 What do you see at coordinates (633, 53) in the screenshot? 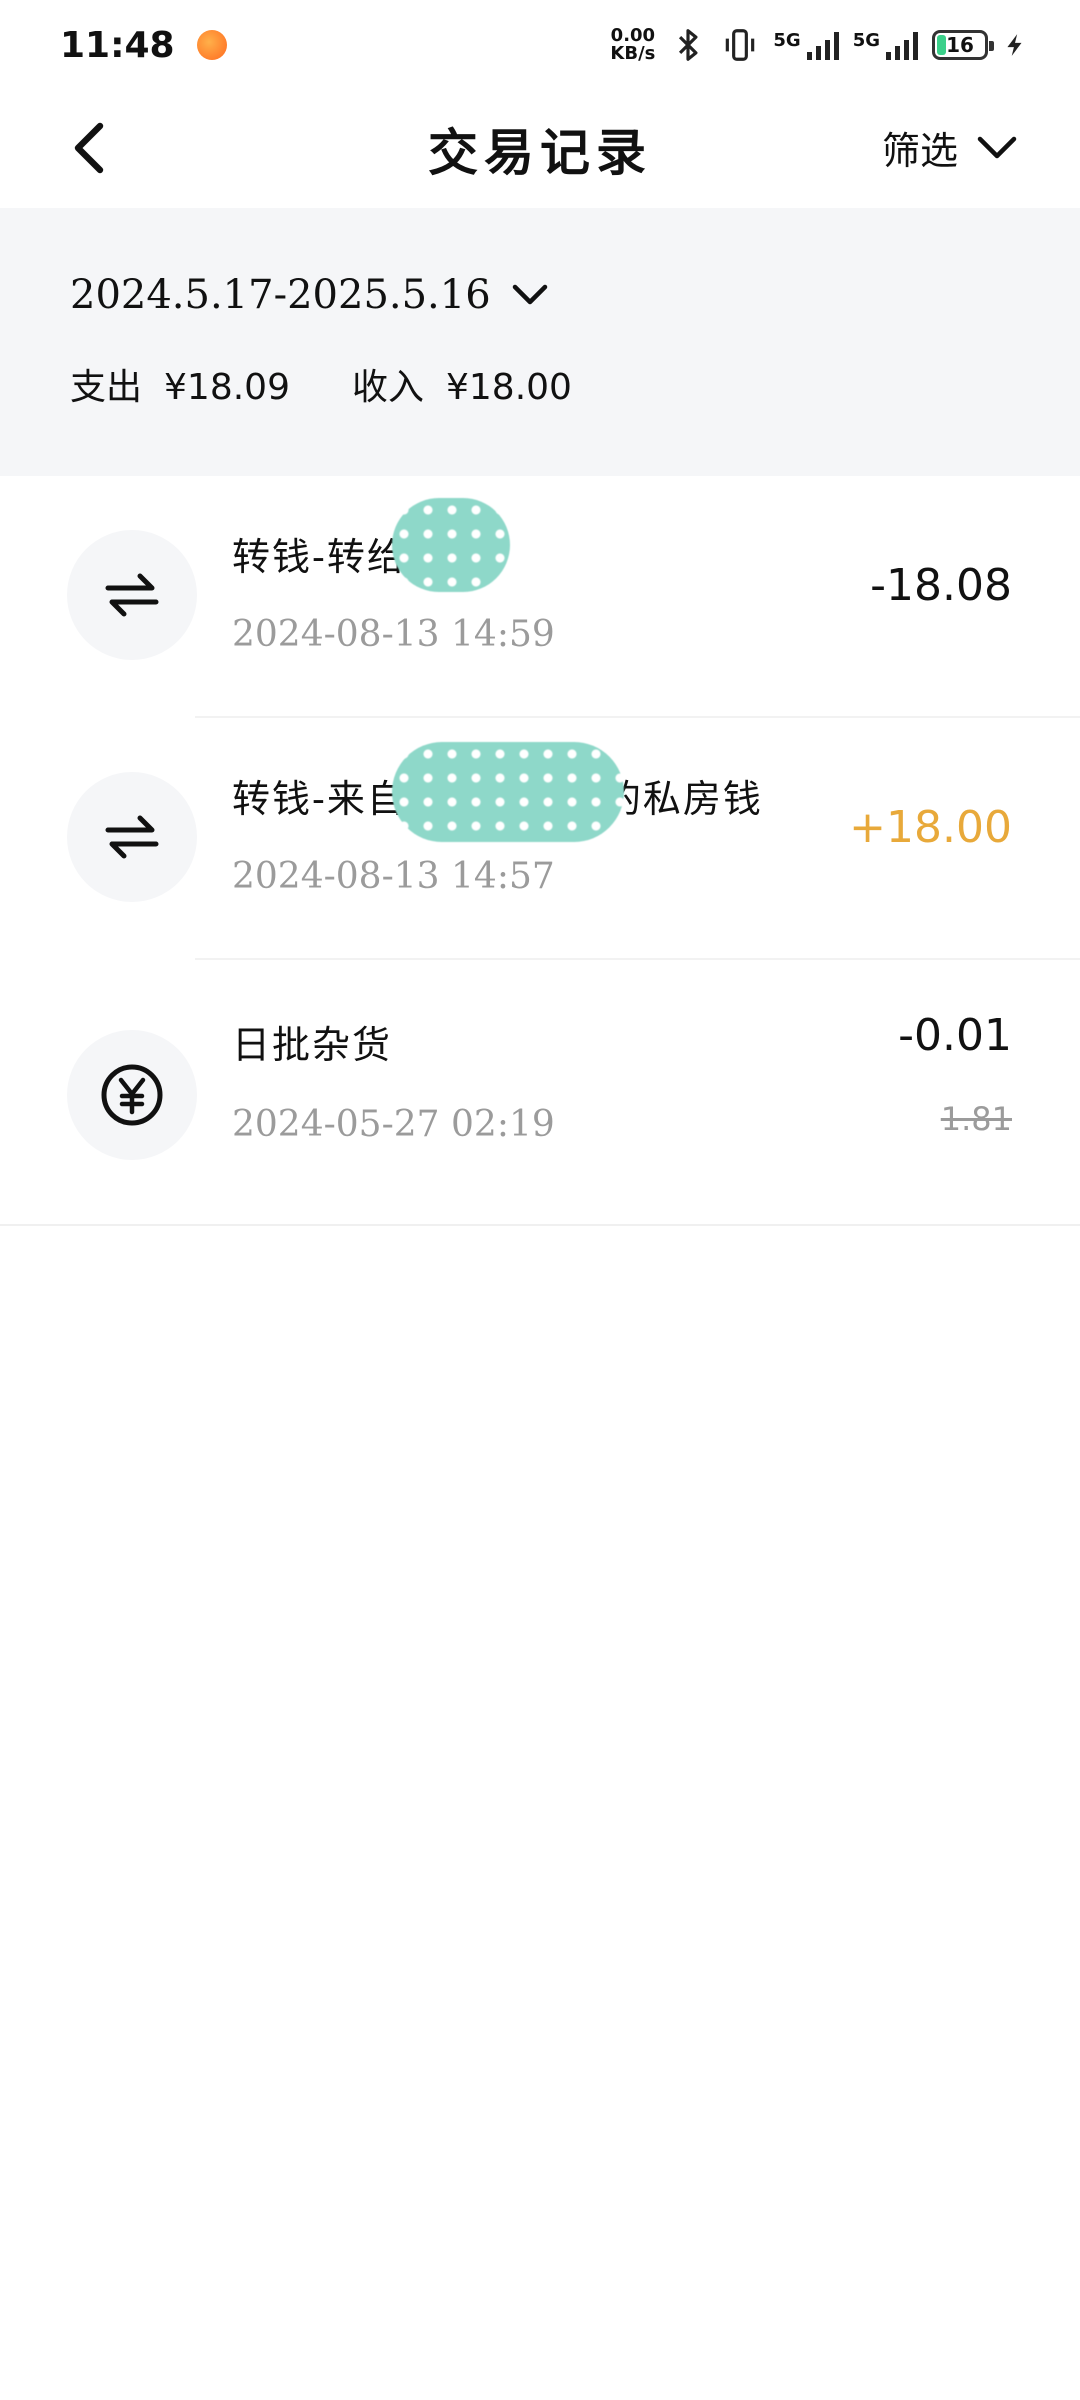
I see `network-speed-unit: KB/s` at bounding box center [633, 53].